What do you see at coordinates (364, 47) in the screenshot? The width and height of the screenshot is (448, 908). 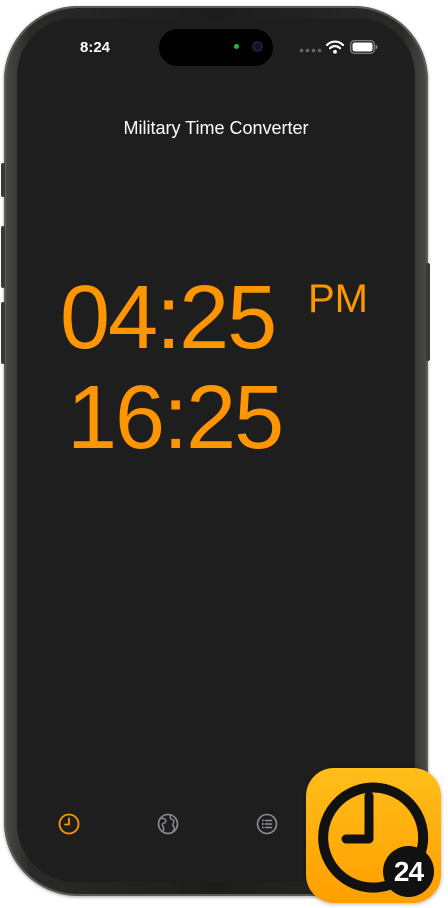 I see `battery-icon` at bounding box center [364, 47].